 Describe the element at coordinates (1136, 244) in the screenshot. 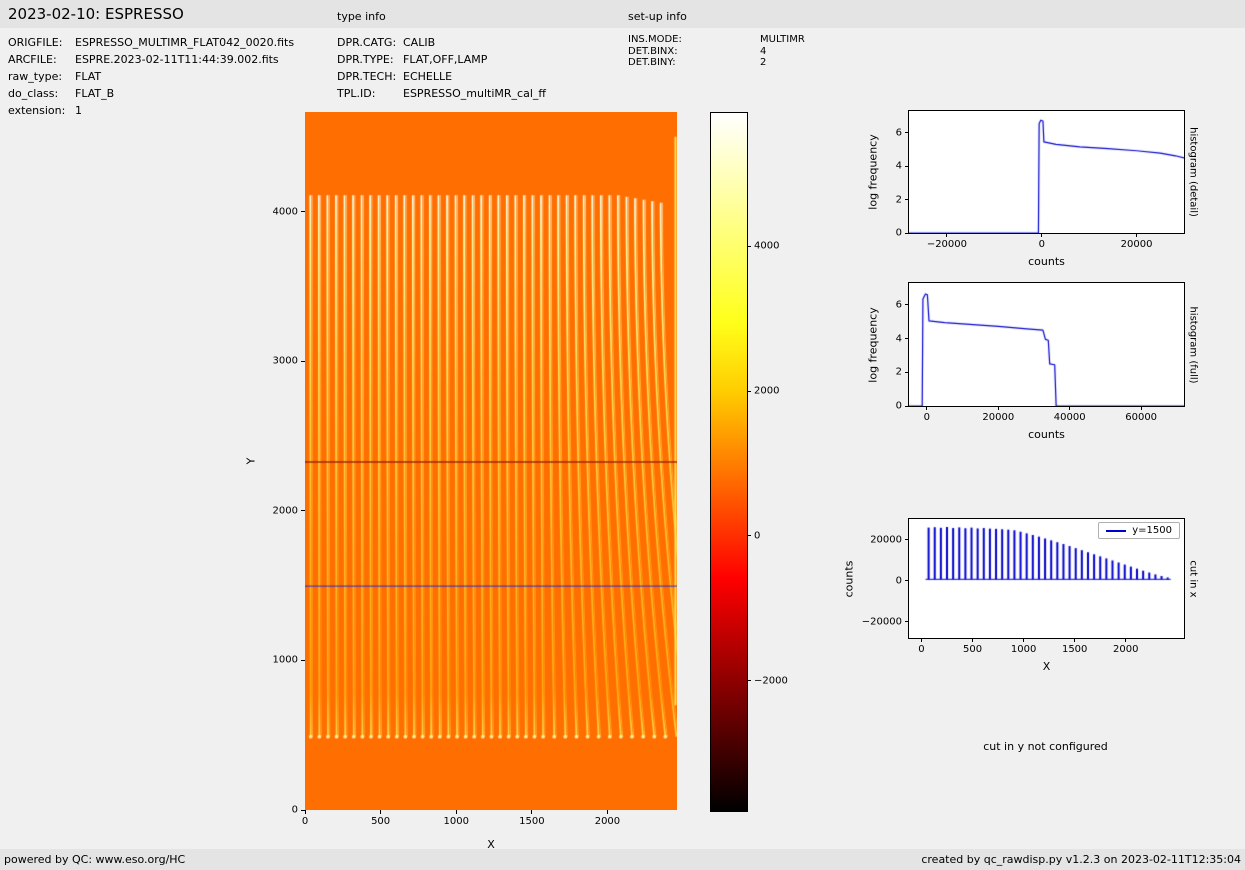

I see `x-tick-label: 20000` at that location.